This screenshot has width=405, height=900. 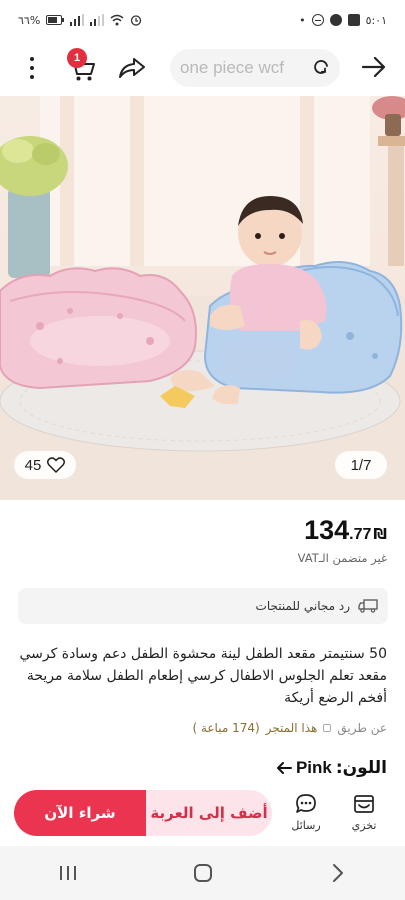 I want to click on nav-back-button, so click(x=338, y=873).